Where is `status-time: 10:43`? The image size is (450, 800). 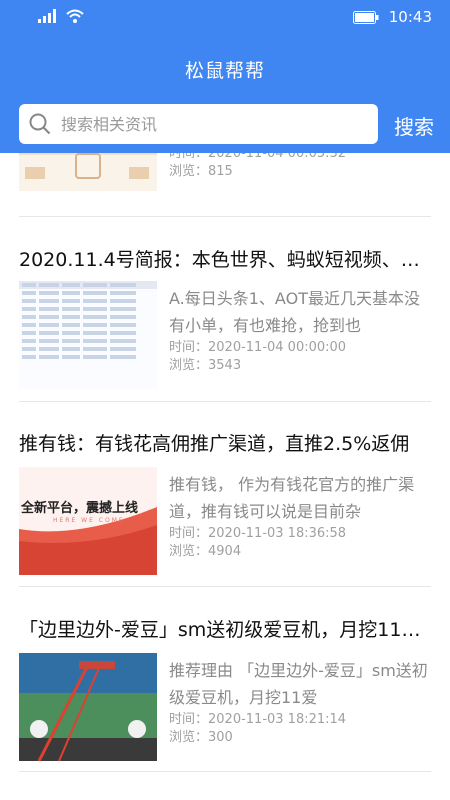 status-time: 10:43 is located at coordinates (410, 17).